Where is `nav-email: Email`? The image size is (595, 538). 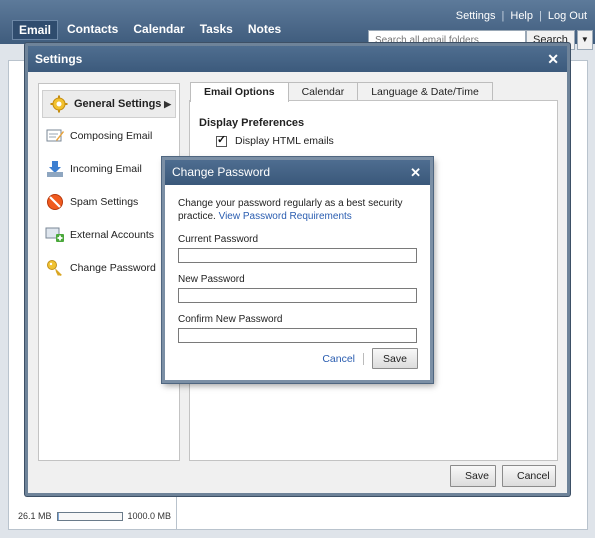
nav-email: Email is located at coordinates (35, 30).